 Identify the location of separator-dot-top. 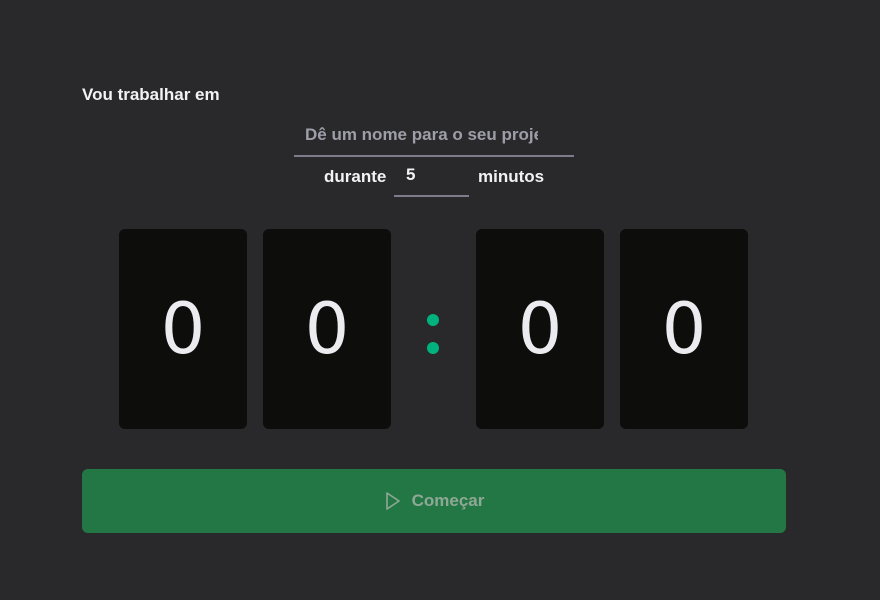
(433, 320).